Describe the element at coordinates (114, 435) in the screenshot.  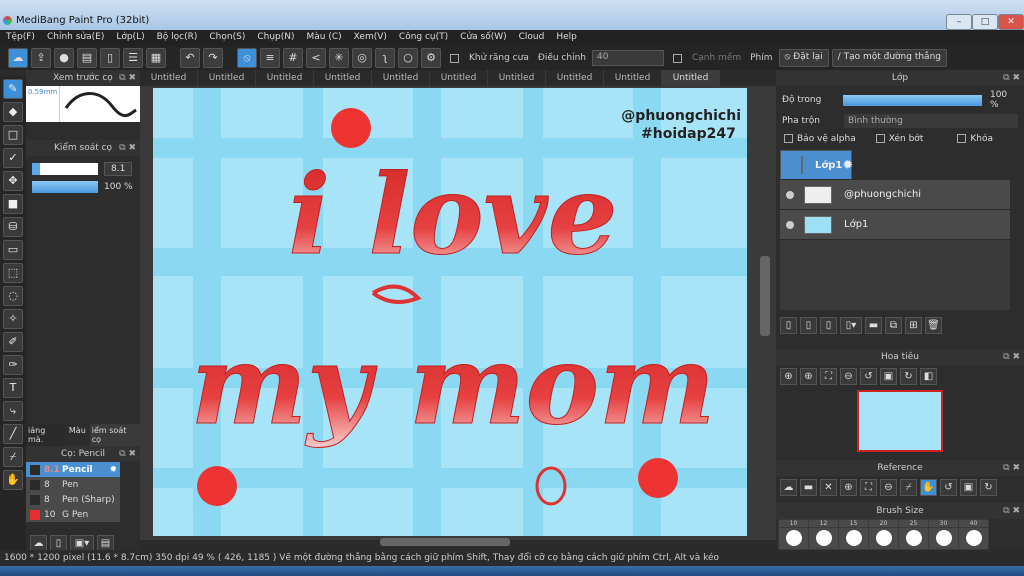
I see `tab-brush-control: iểm soát cọ` at that location.